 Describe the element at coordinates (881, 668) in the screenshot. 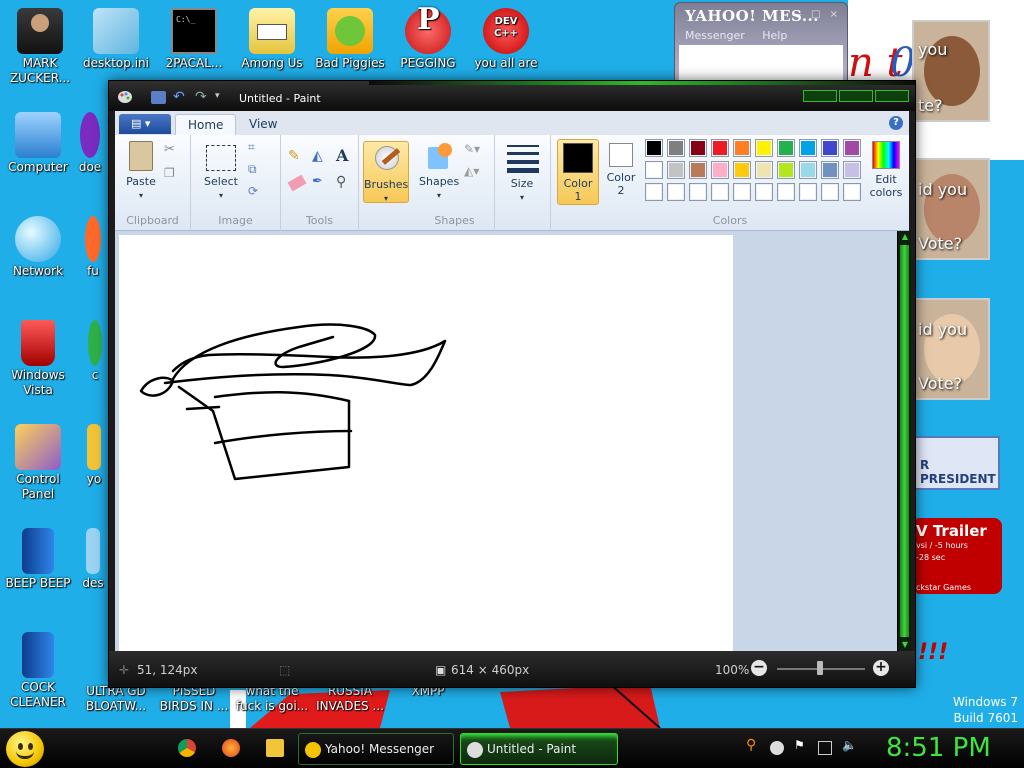

I see `zoom-in-button: +` at that location.